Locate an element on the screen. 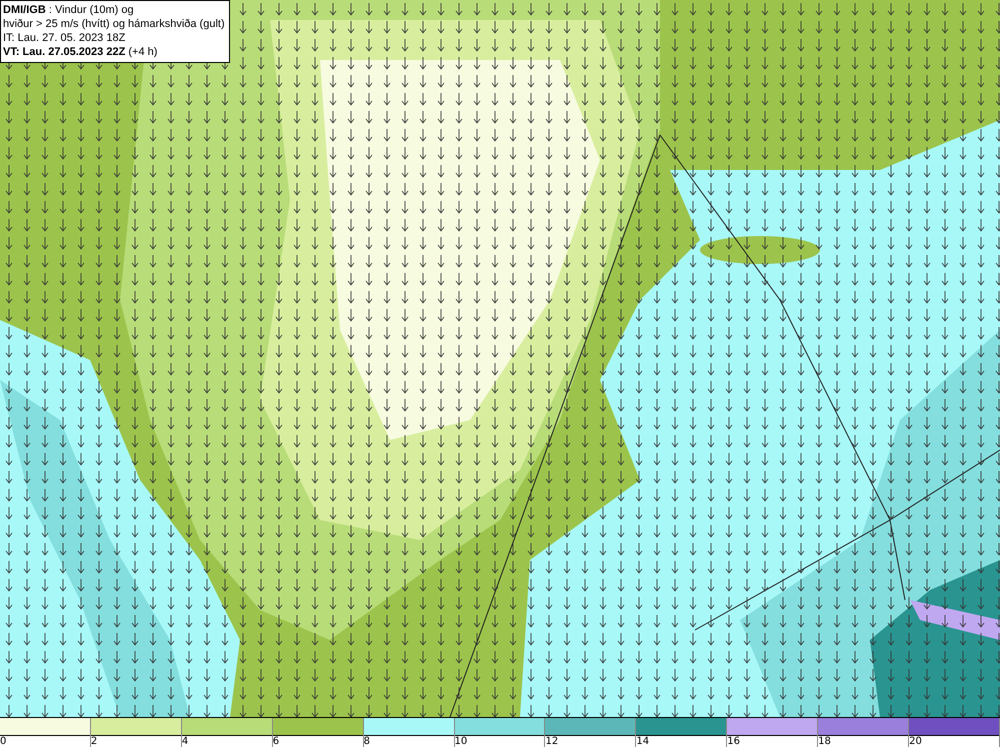 The height and width of the screenshot is (747, 1000). legend-label: 8 is located at coordinates (367, 741).